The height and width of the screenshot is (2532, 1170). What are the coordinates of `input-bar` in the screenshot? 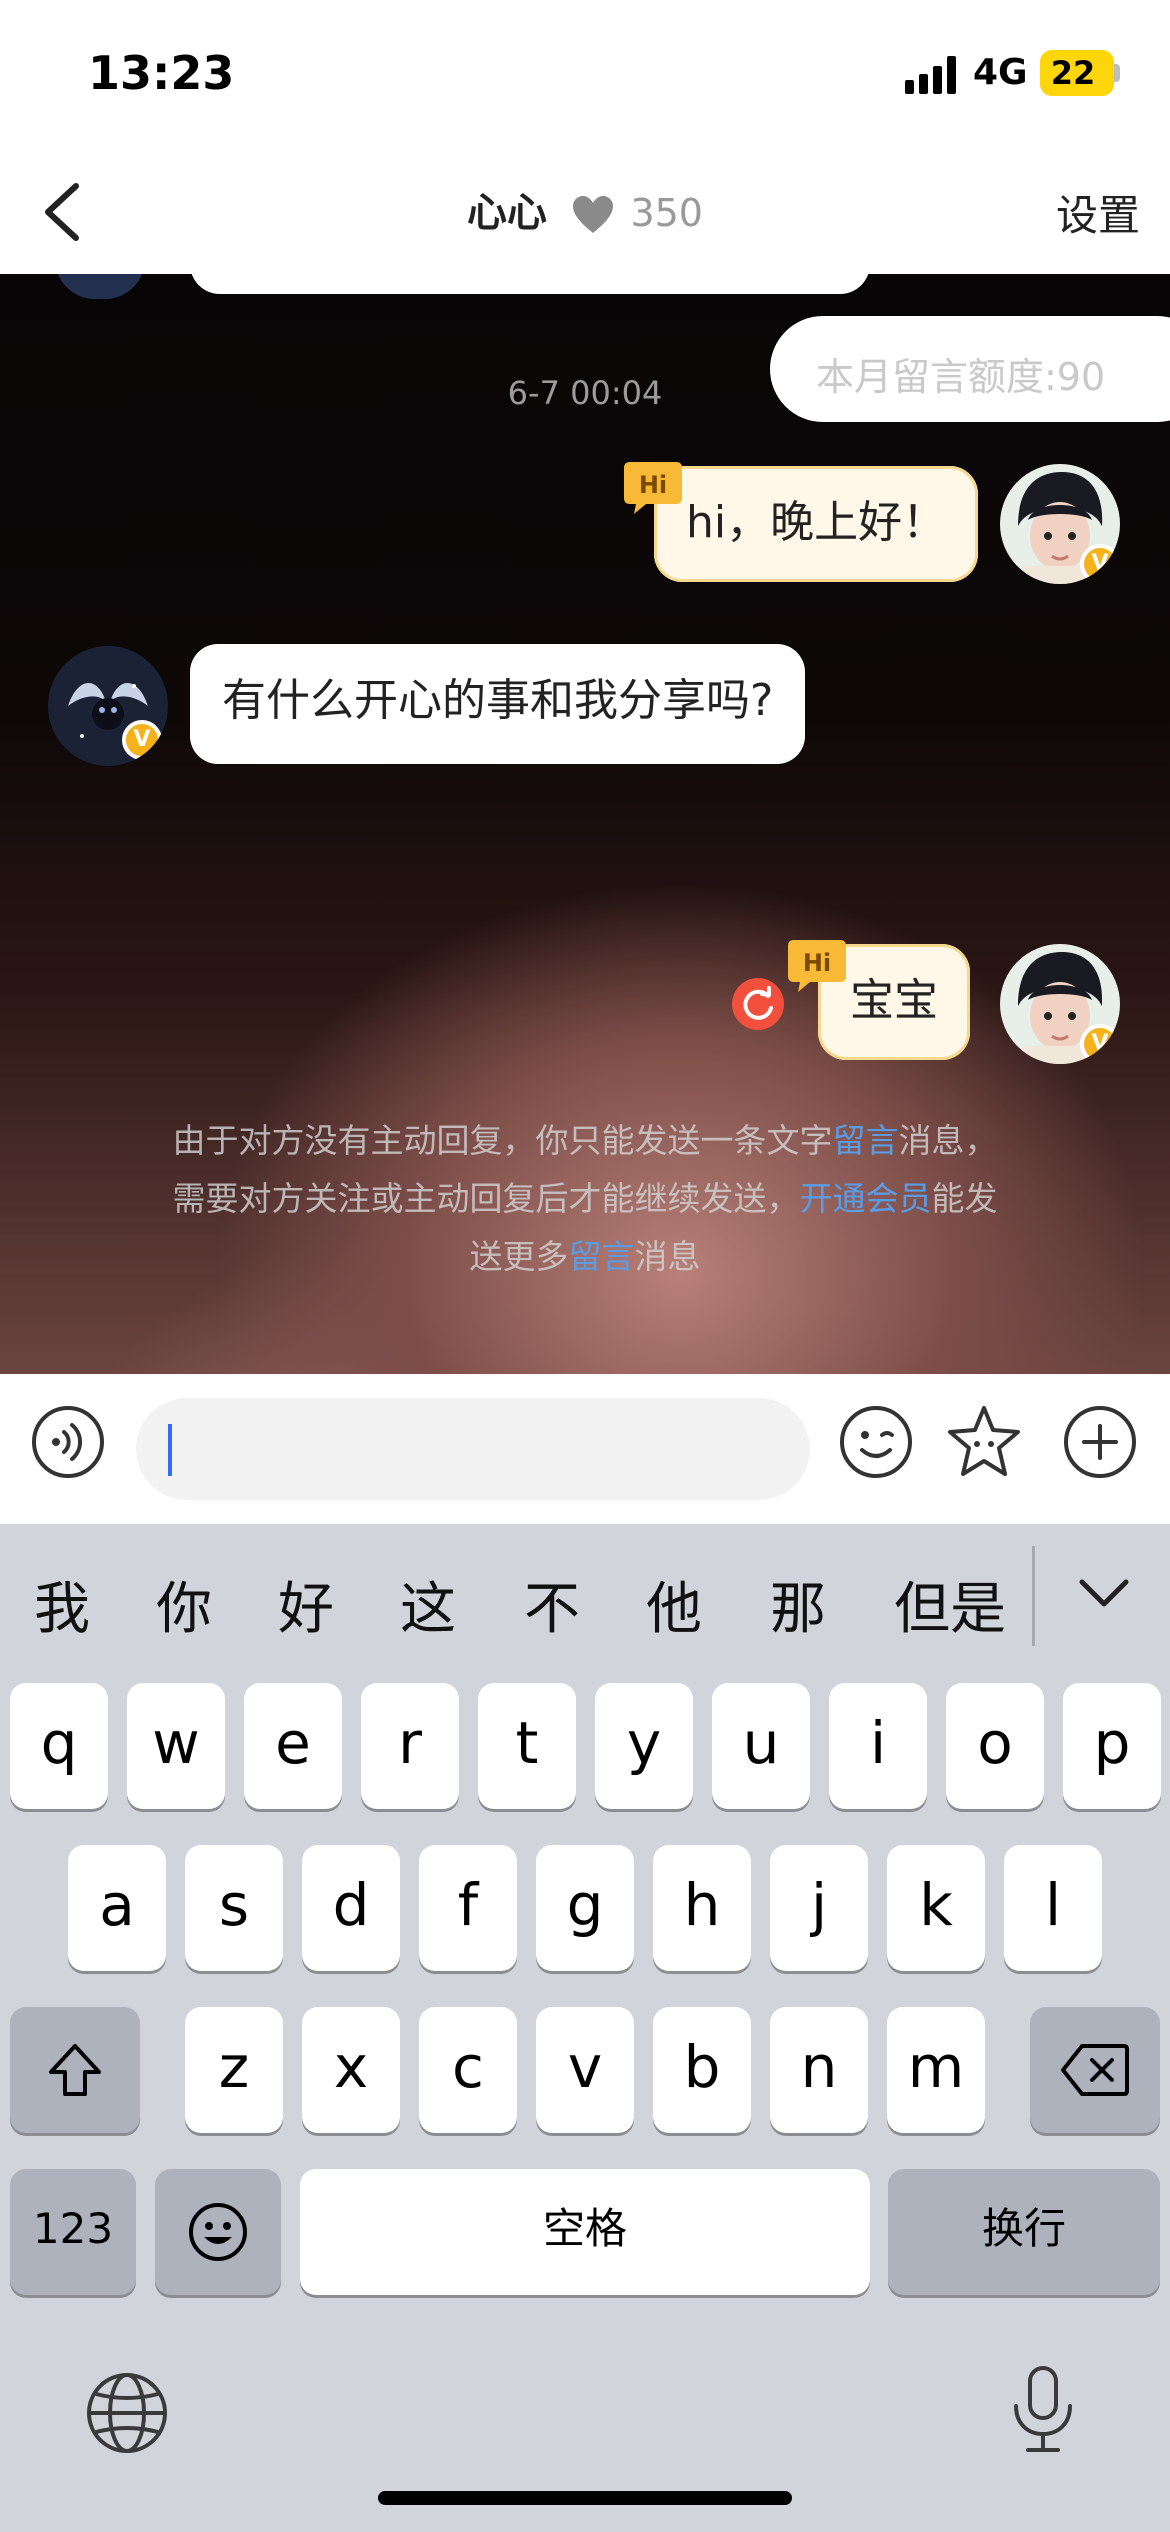 It's located at (585, 1449).